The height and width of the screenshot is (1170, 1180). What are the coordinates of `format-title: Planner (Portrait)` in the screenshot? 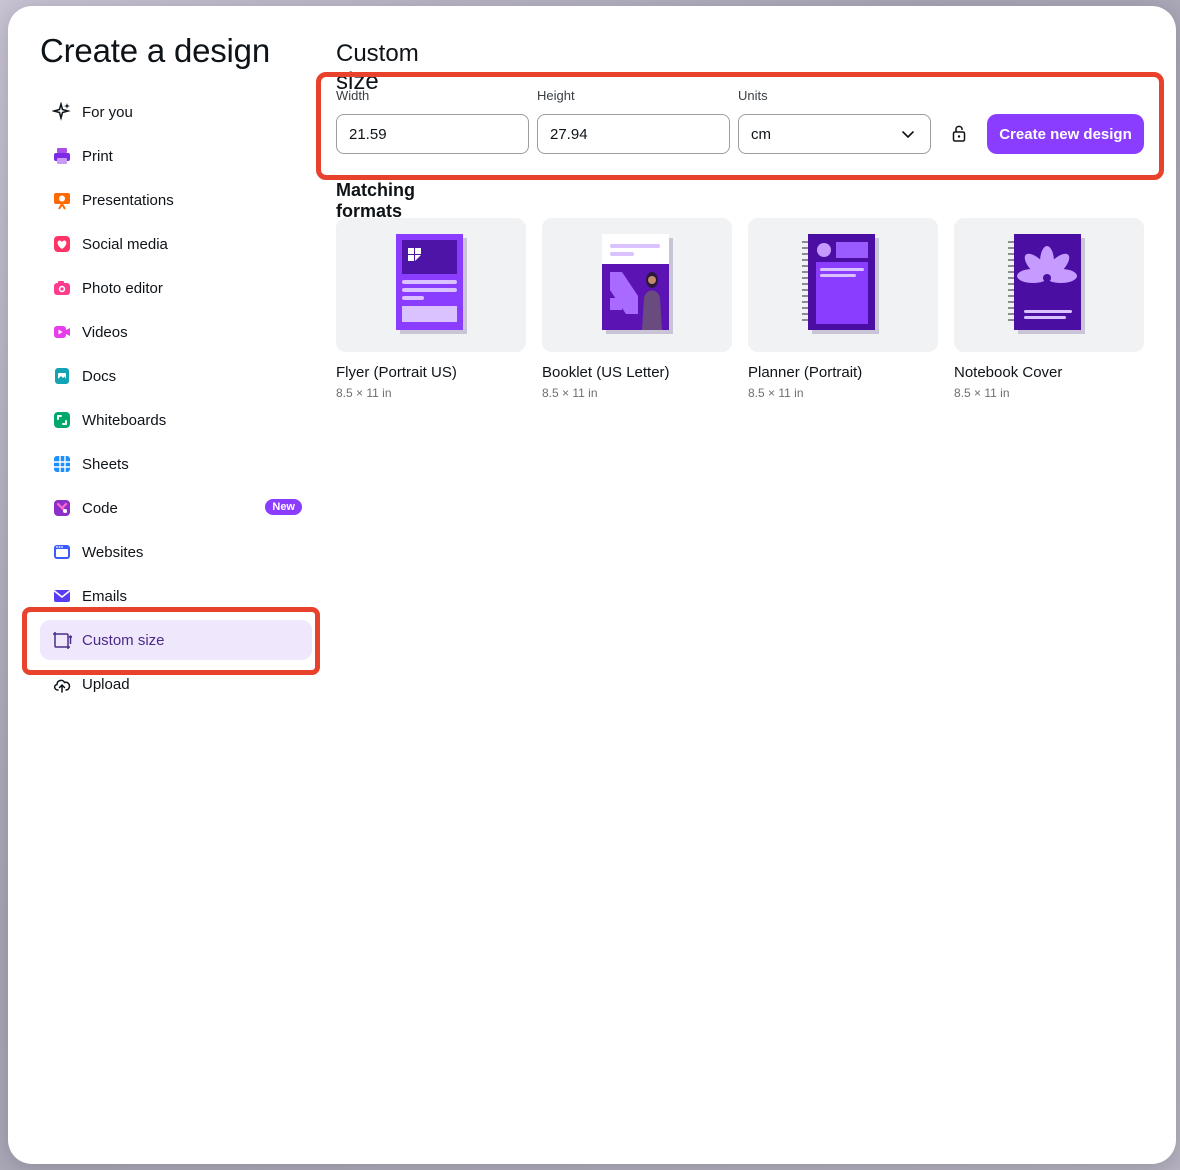 It's located at (805, 372).